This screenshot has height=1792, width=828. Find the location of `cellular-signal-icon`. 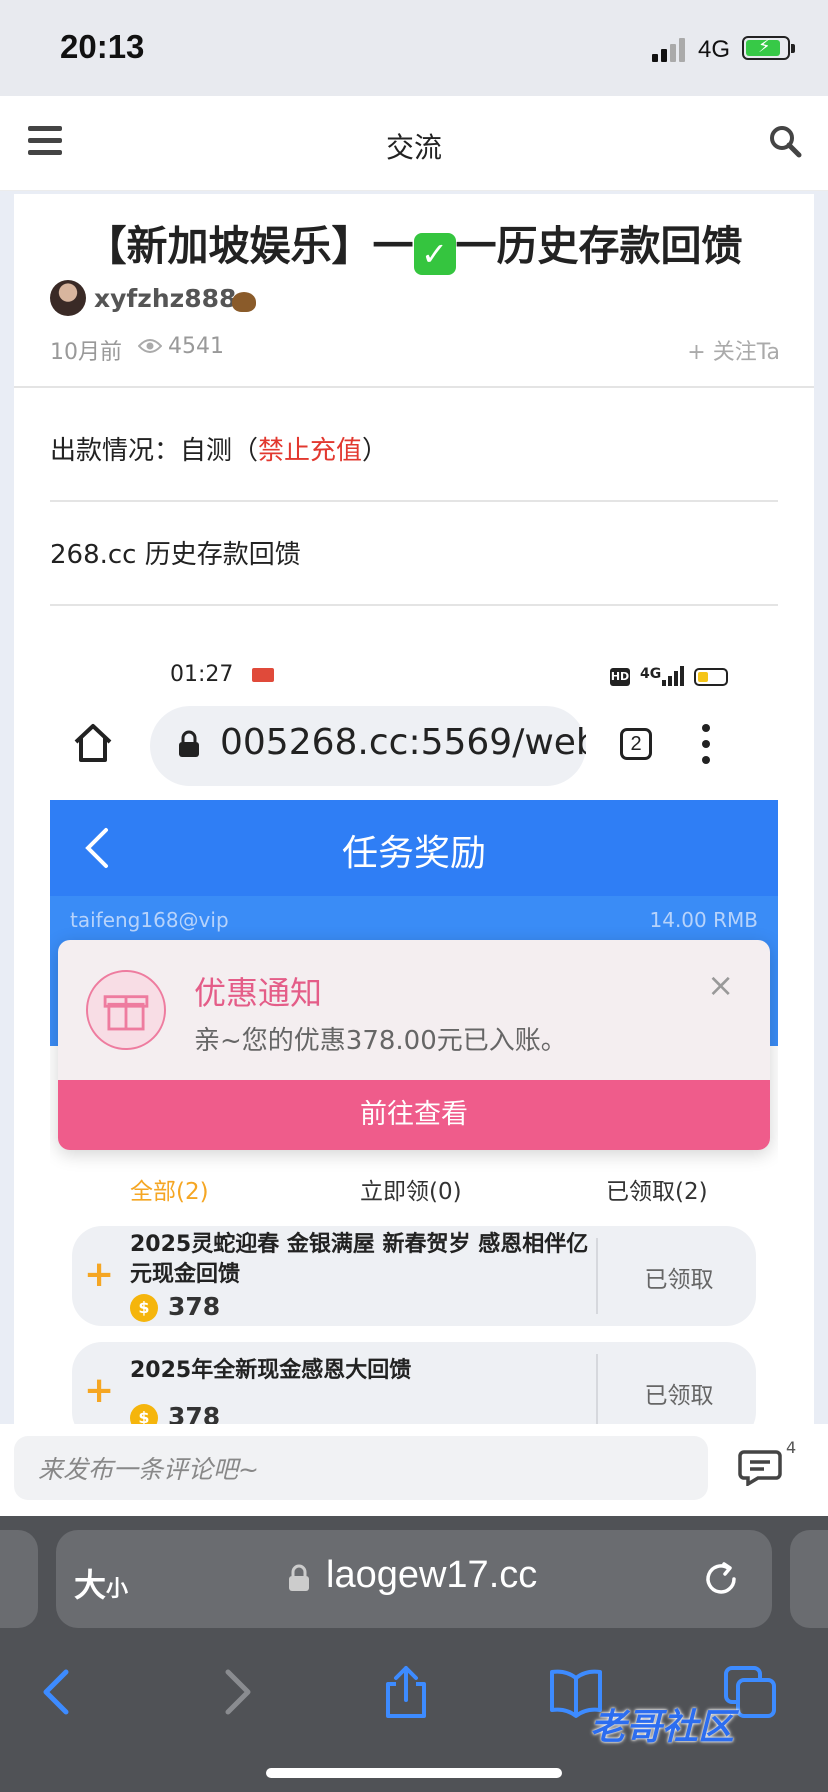

cellular-signal-icon is located at coordinates (670, 50).